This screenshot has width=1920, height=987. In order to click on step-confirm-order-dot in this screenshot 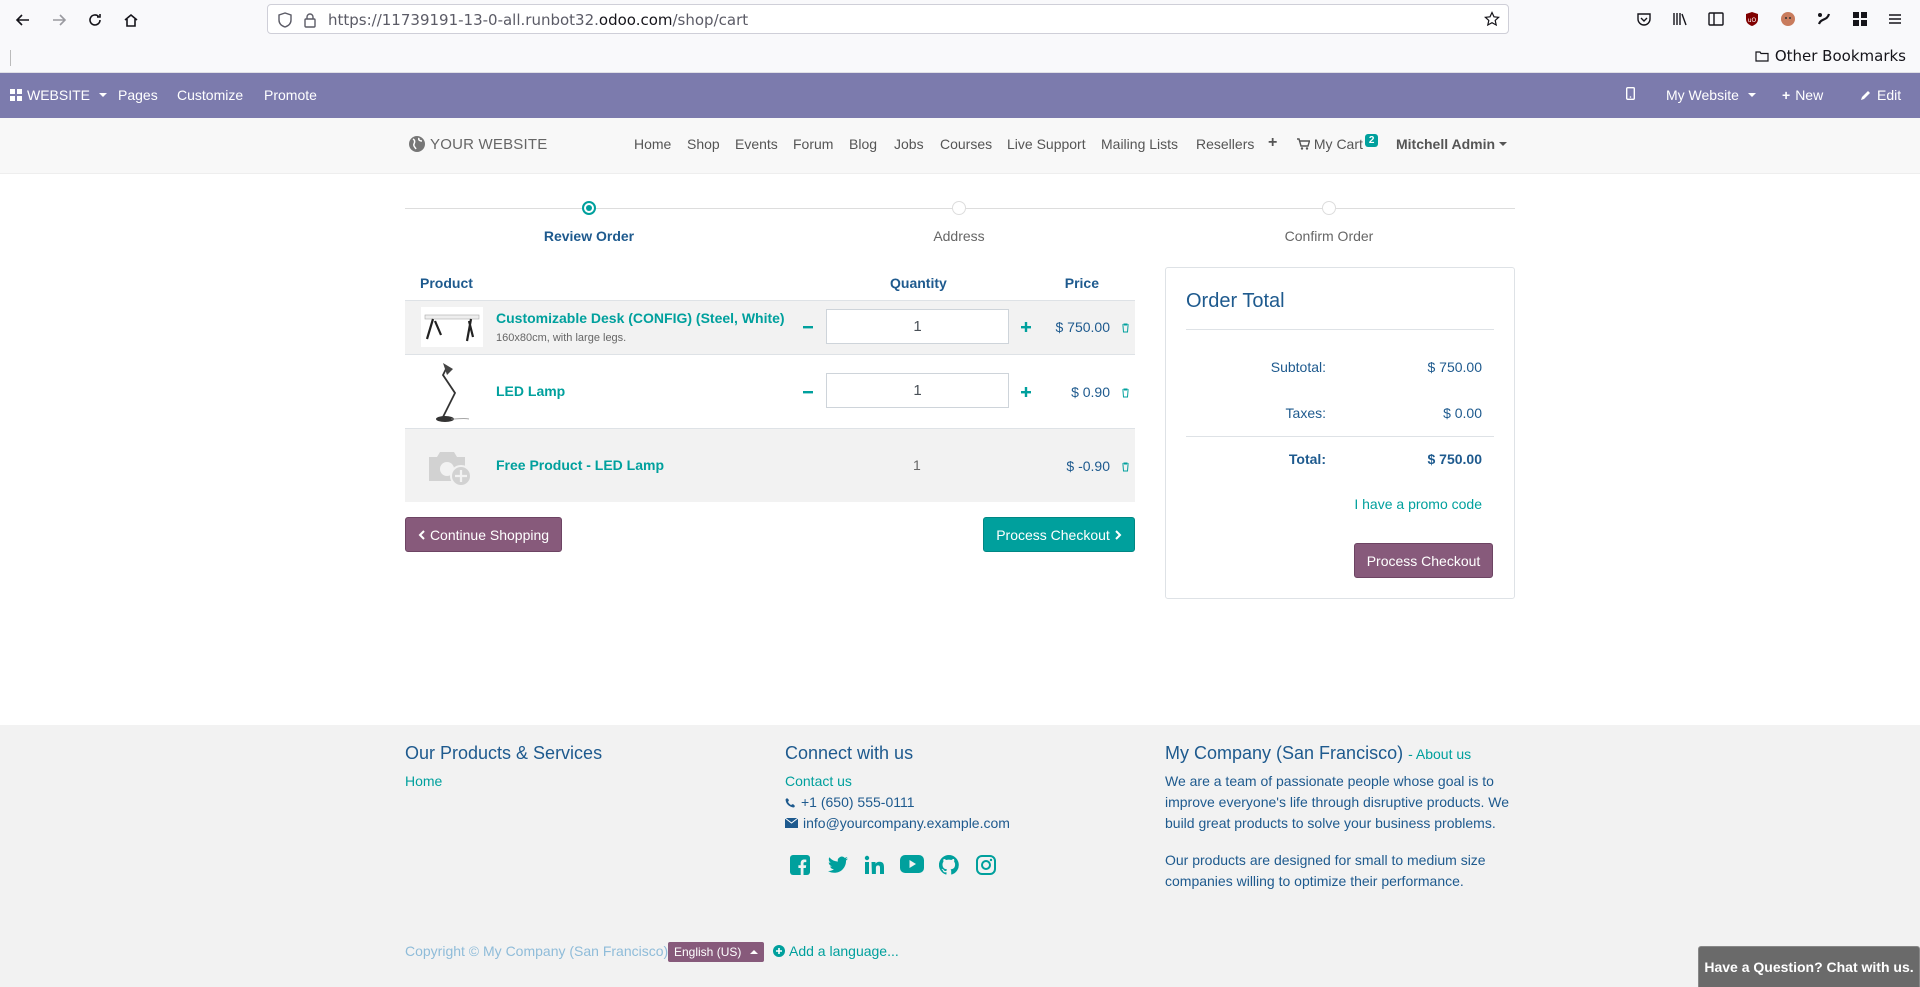, I will do `click(1329, 208)`.